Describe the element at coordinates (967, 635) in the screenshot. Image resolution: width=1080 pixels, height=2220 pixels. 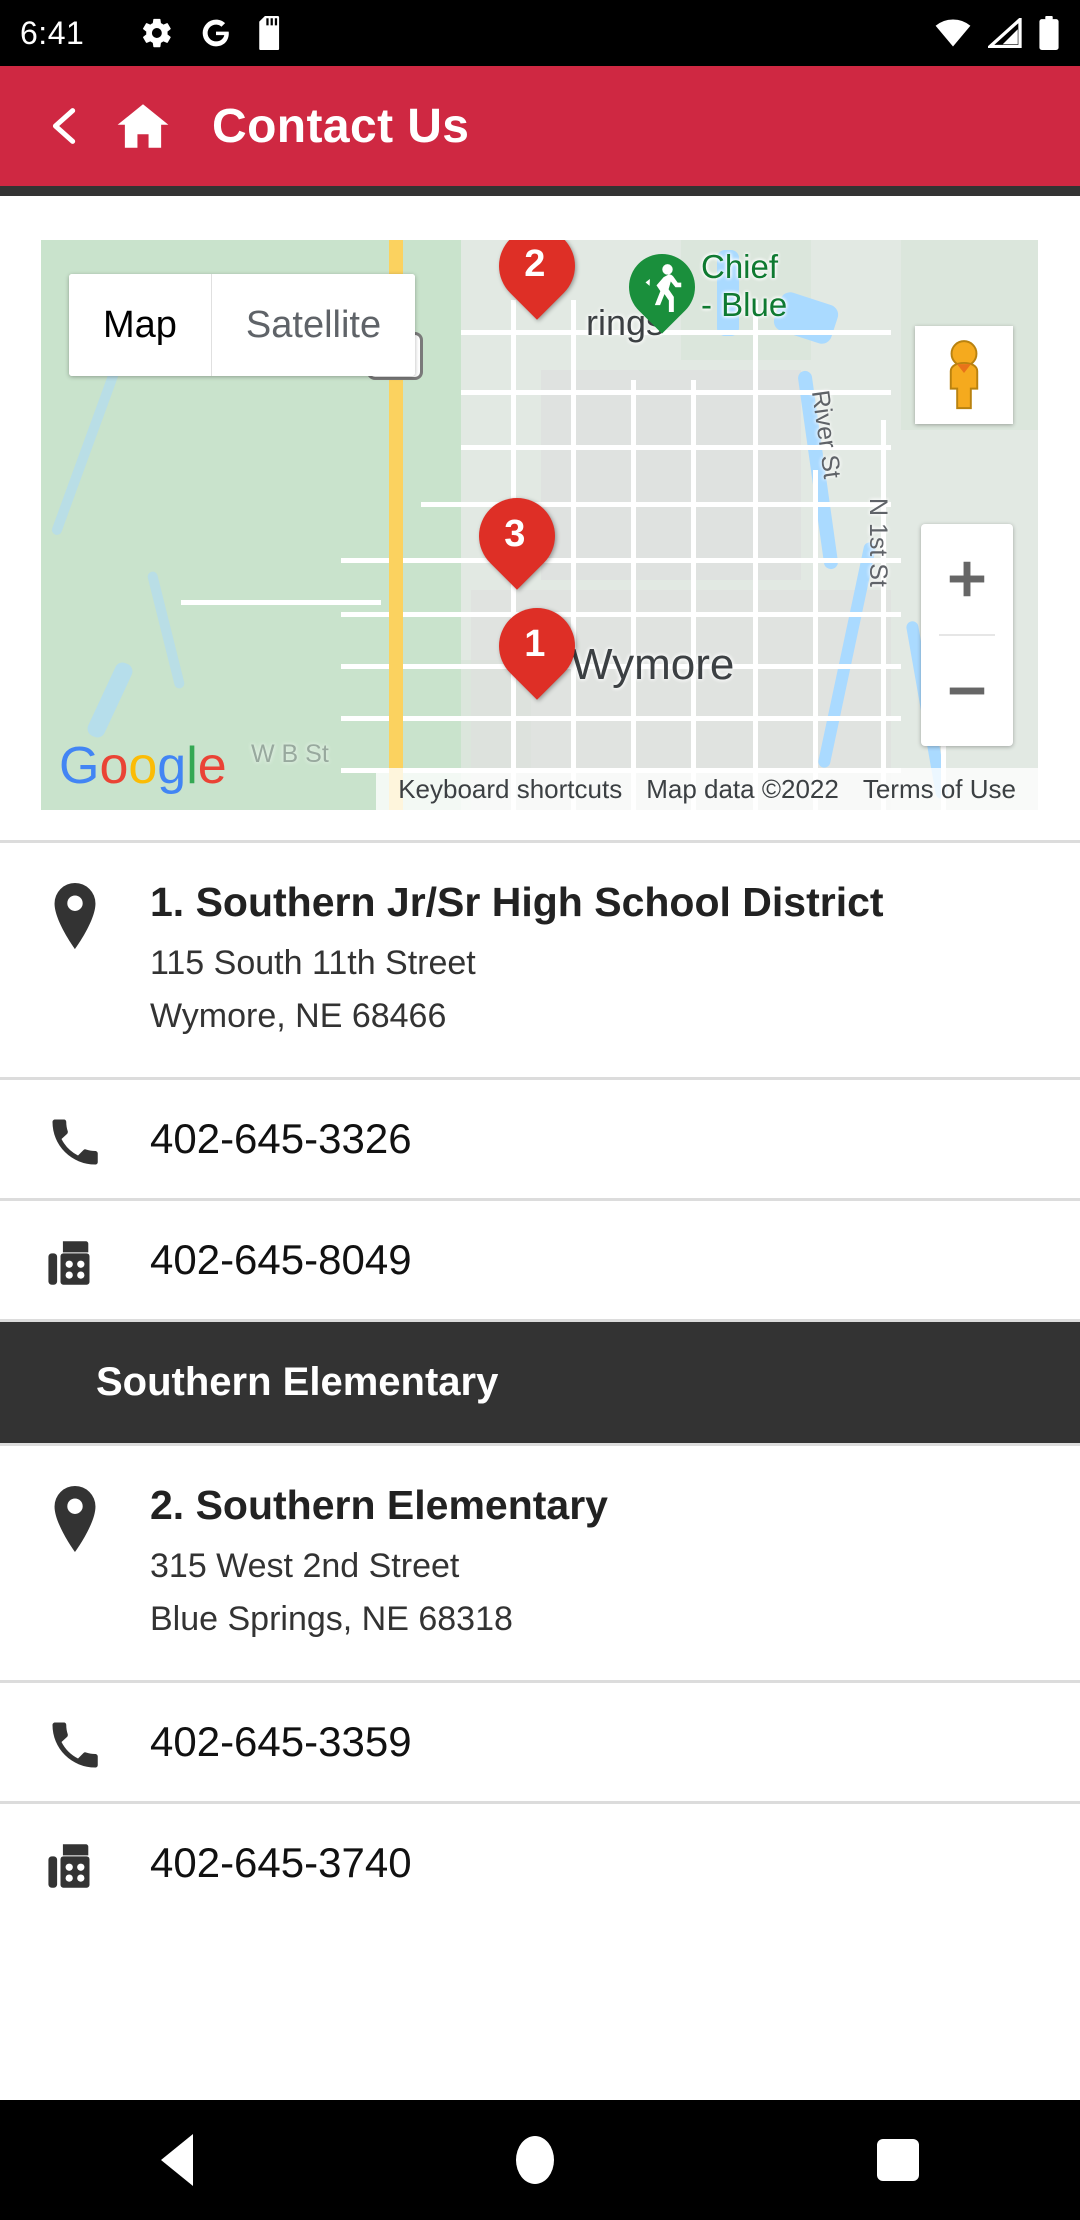
I see `map-zoom-controls` at that location.